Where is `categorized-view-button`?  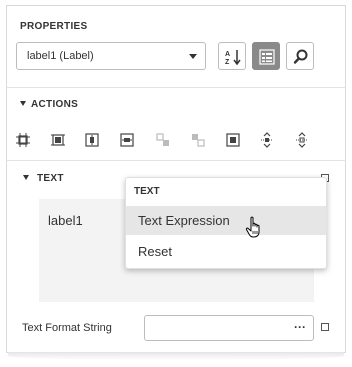
categorized-view-button is located at coordinates (266, 56).